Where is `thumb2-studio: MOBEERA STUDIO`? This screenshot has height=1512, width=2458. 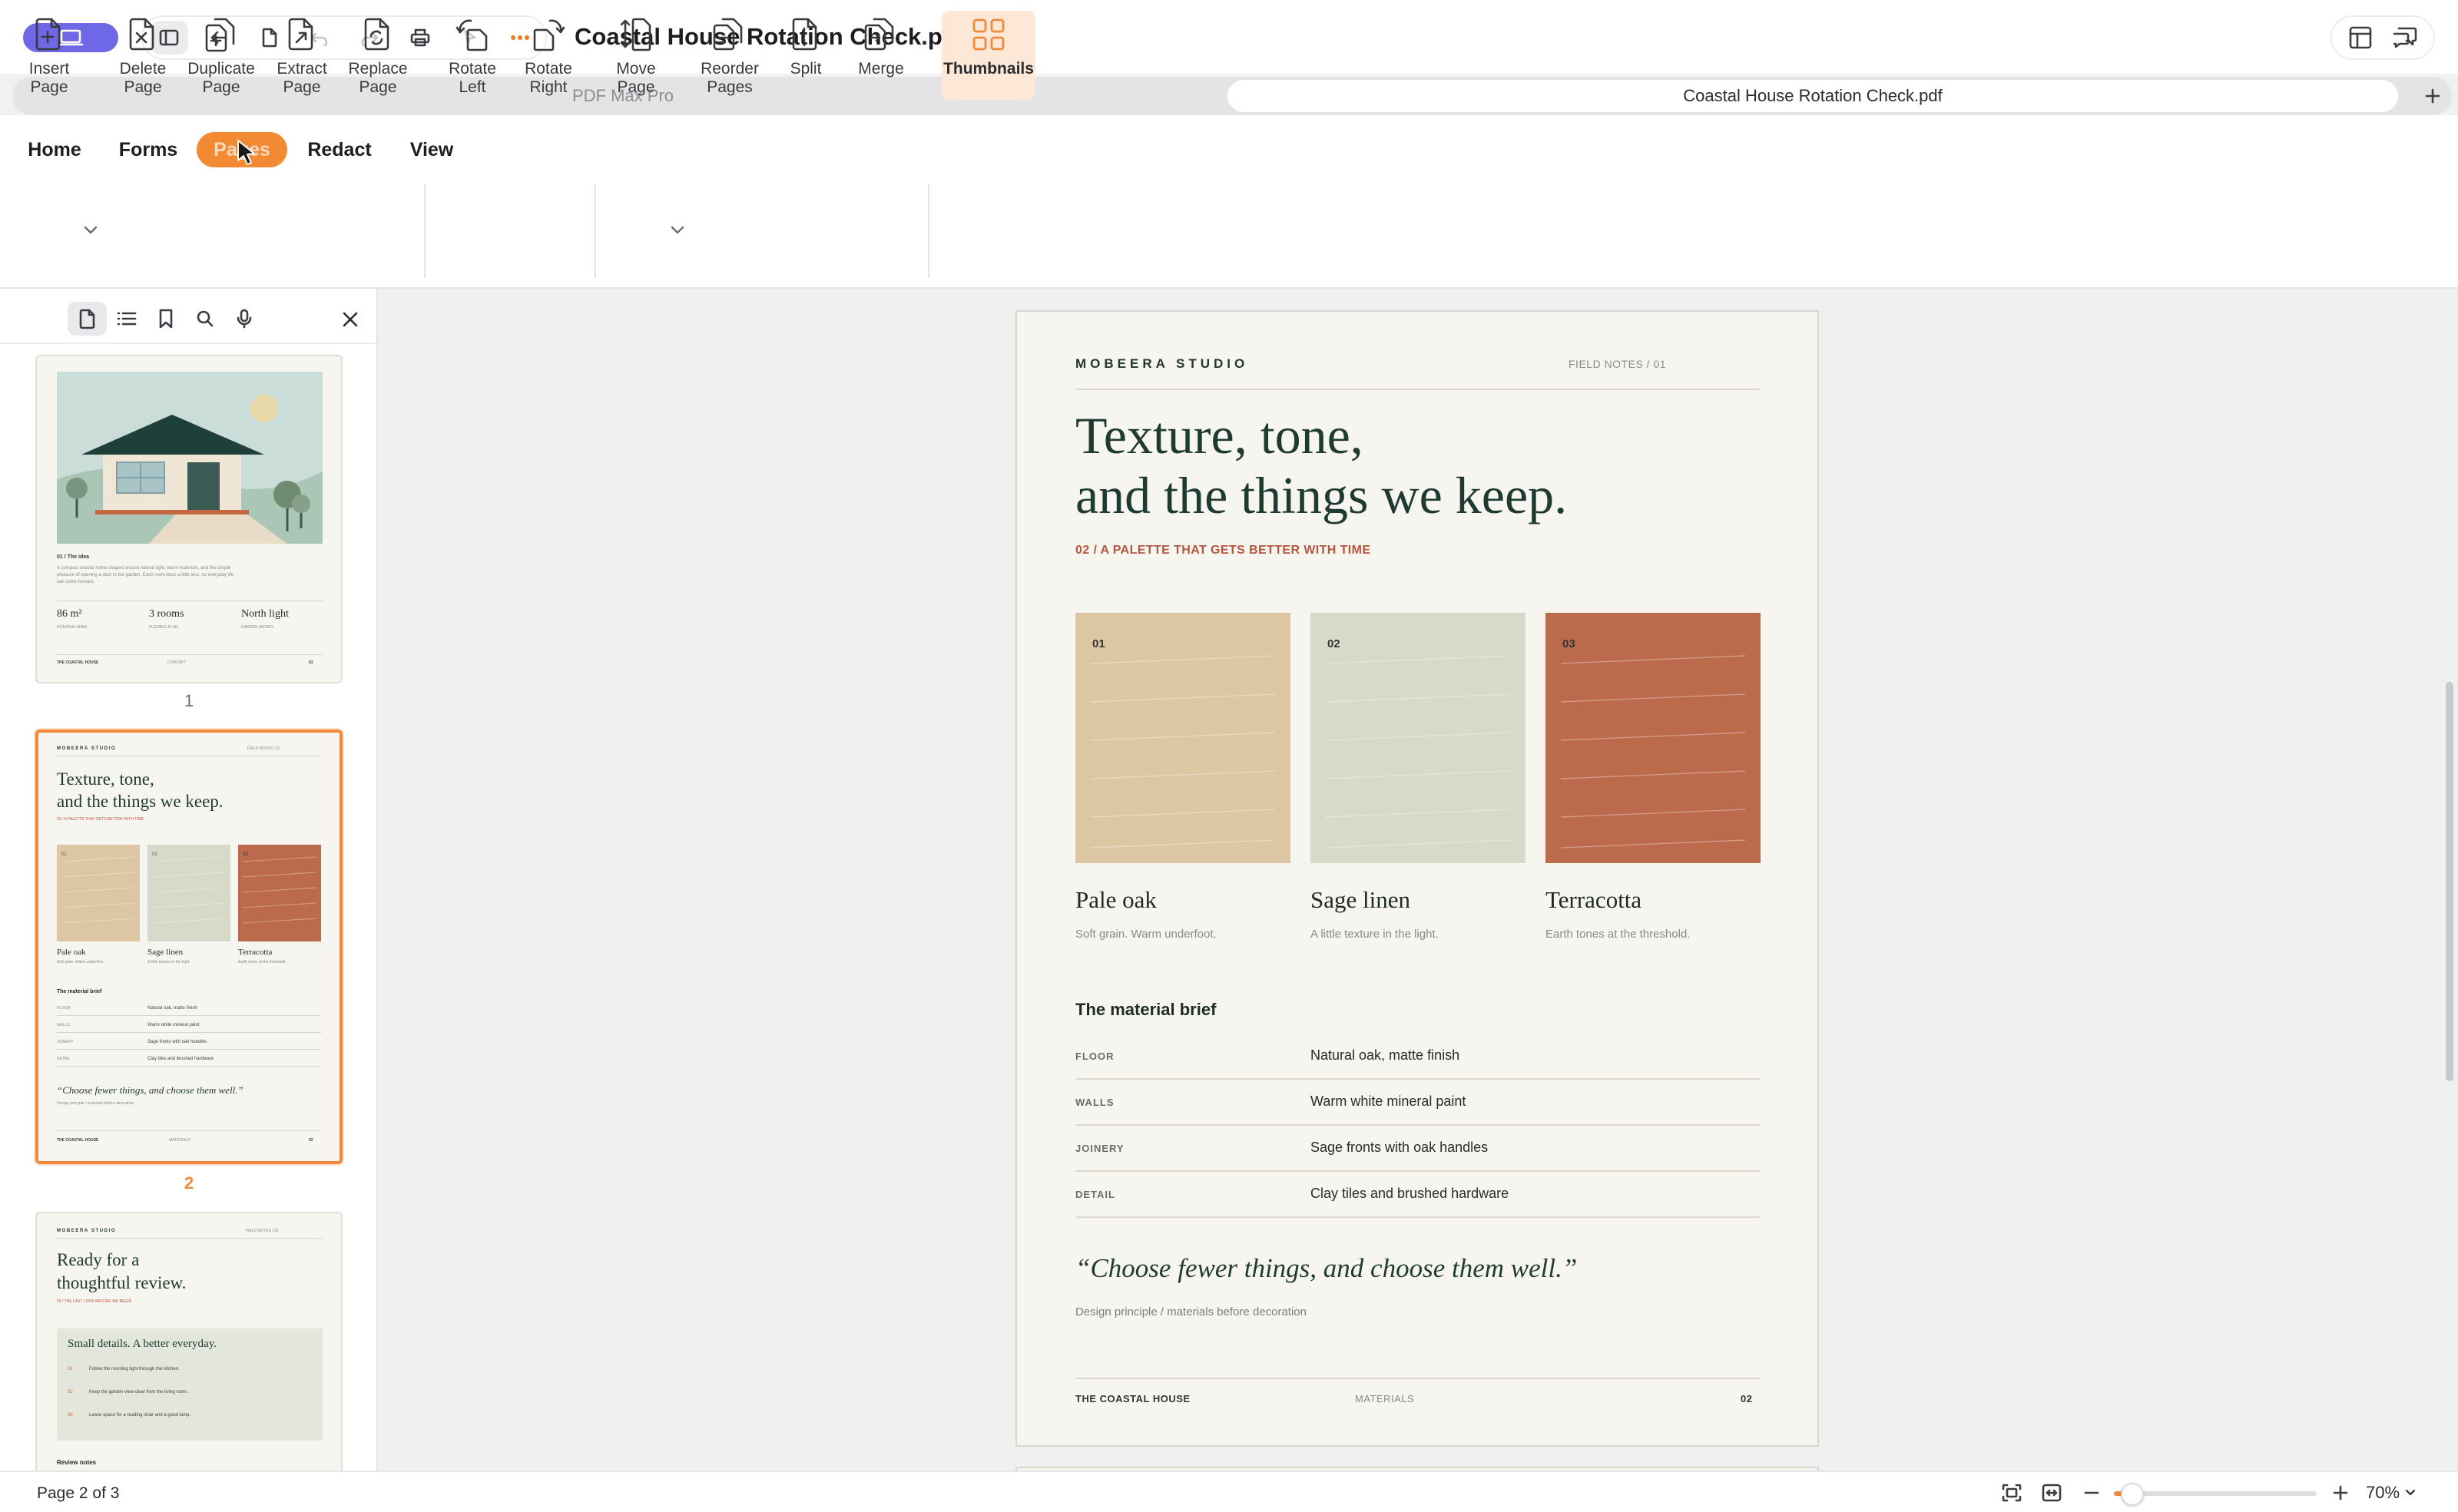 thumb2-studio: MOBEERA STUDIO is located at coordinates (87, 749).